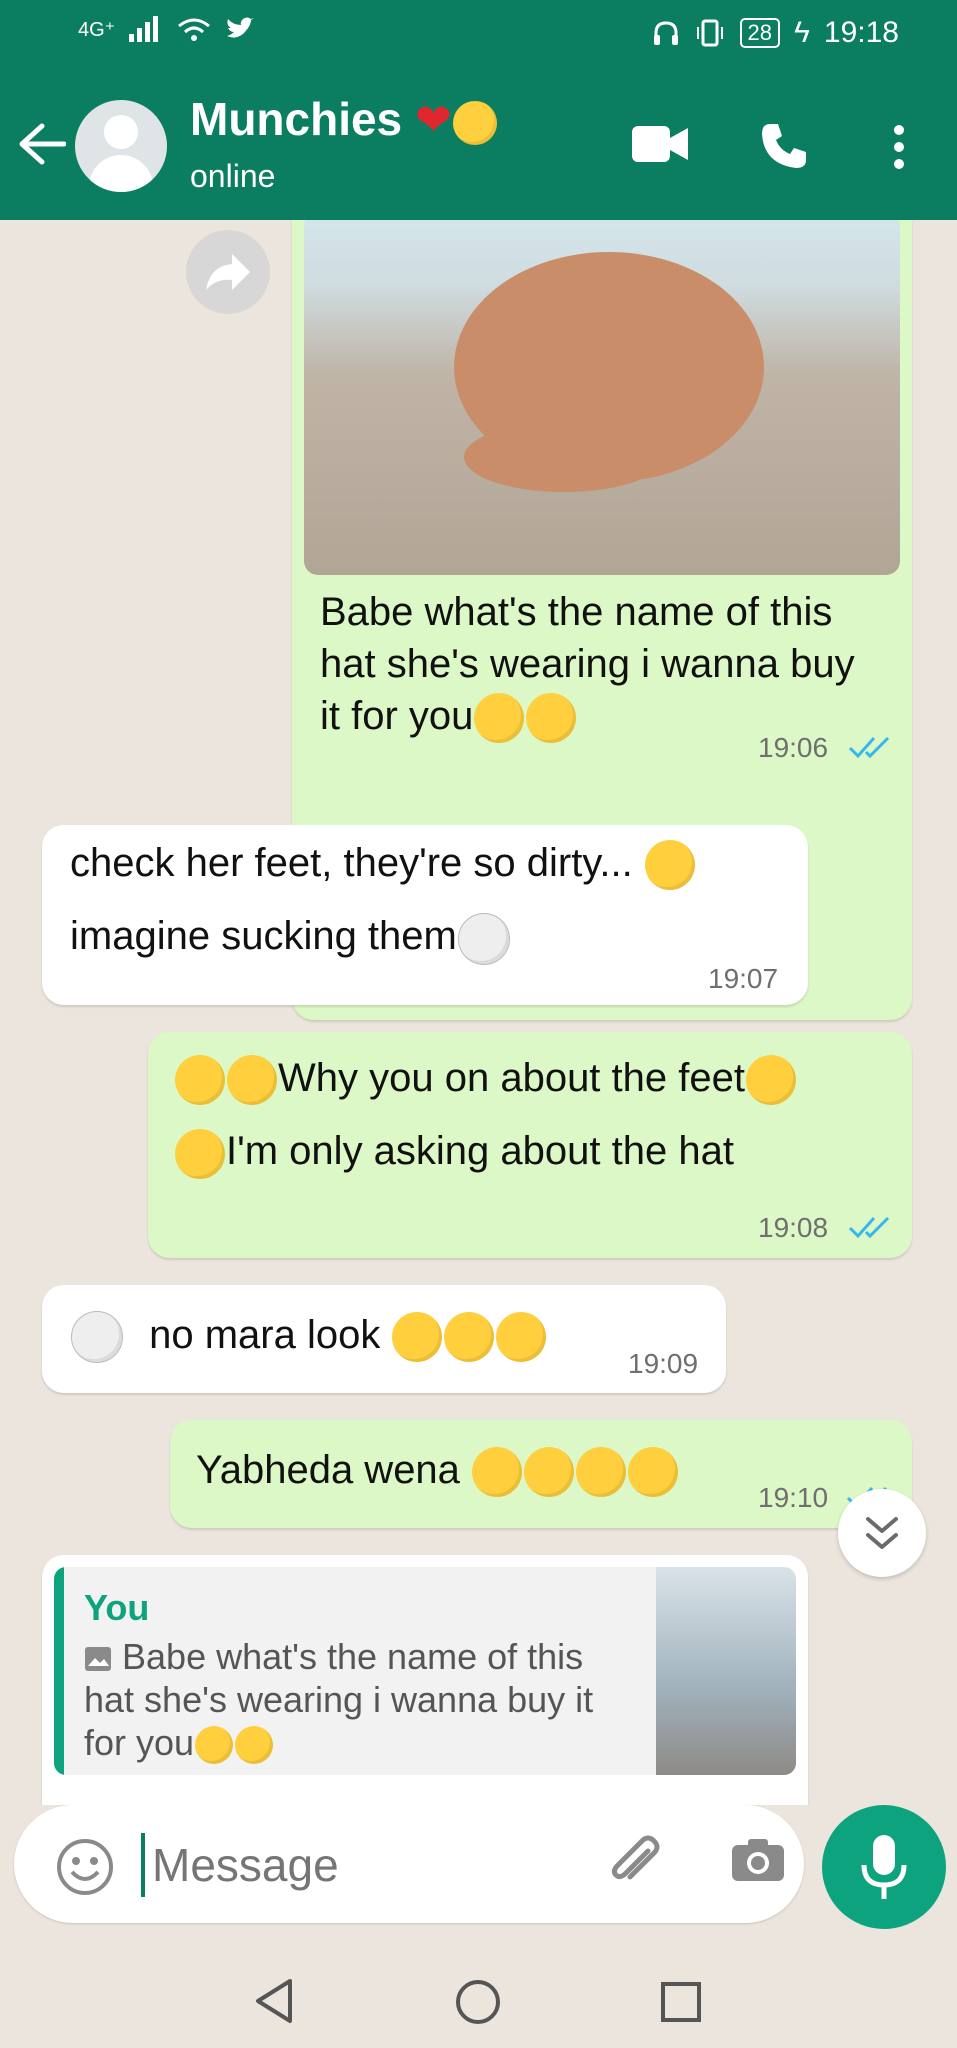 The image size is (957, 2048). I want to click on mic-button, so click(884, 1867).